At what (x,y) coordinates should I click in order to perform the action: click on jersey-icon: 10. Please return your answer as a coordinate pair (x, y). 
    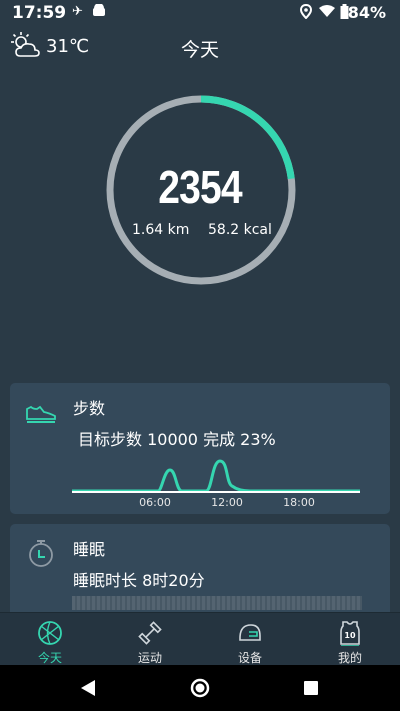
    Looking at the image, I should click on (350, 633).